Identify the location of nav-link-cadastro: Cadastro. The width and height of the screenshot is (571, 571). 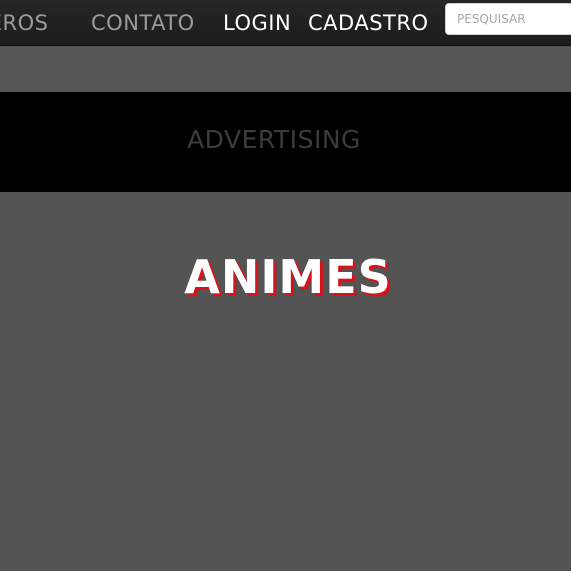
(368, 23).